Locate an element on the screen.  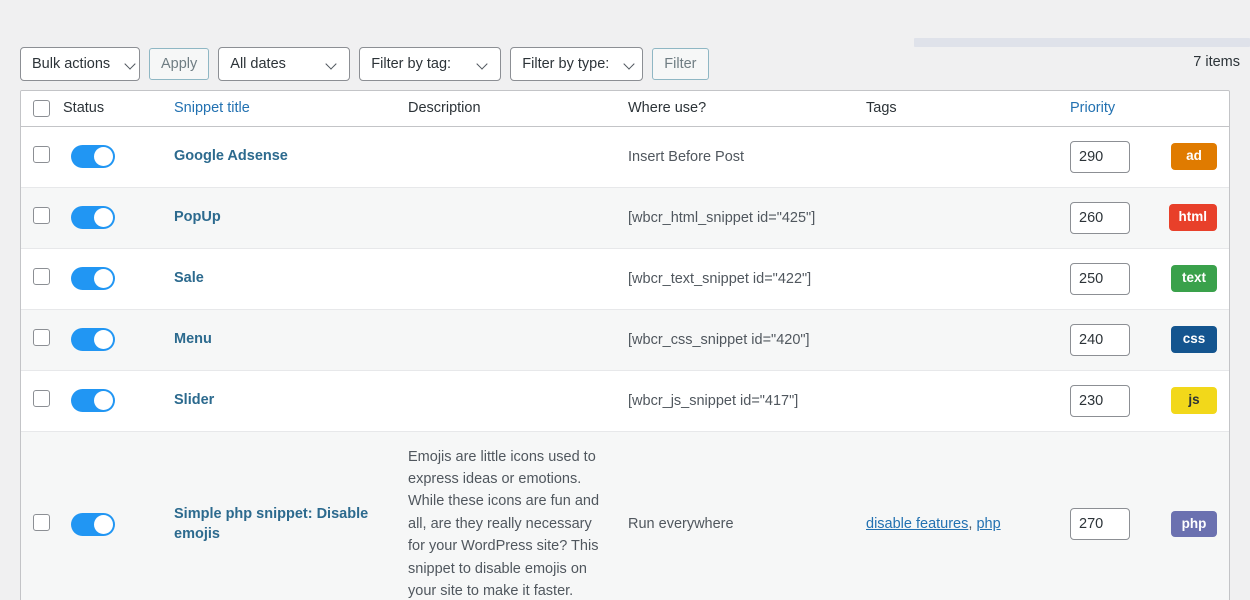
select-all-header is located at coordinates (42, 109).